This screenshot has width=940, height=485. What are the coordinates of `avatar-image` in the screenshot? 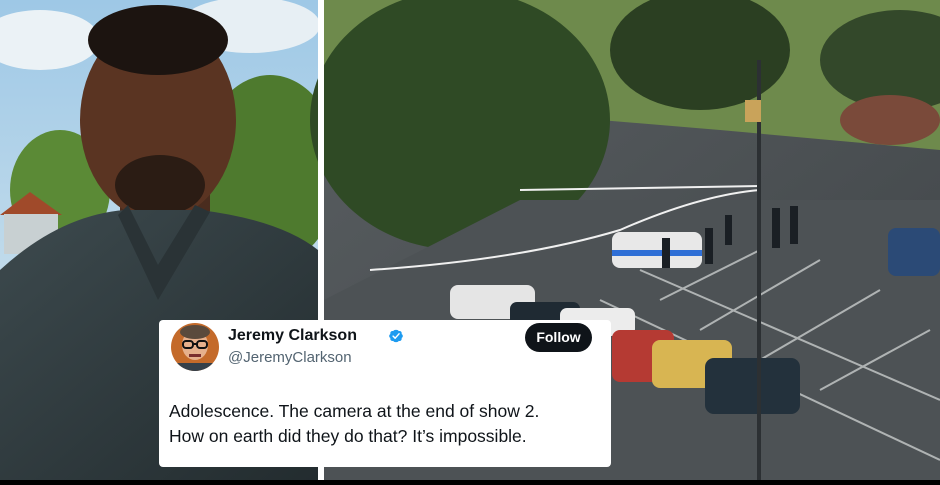 It's located at (195, 347).